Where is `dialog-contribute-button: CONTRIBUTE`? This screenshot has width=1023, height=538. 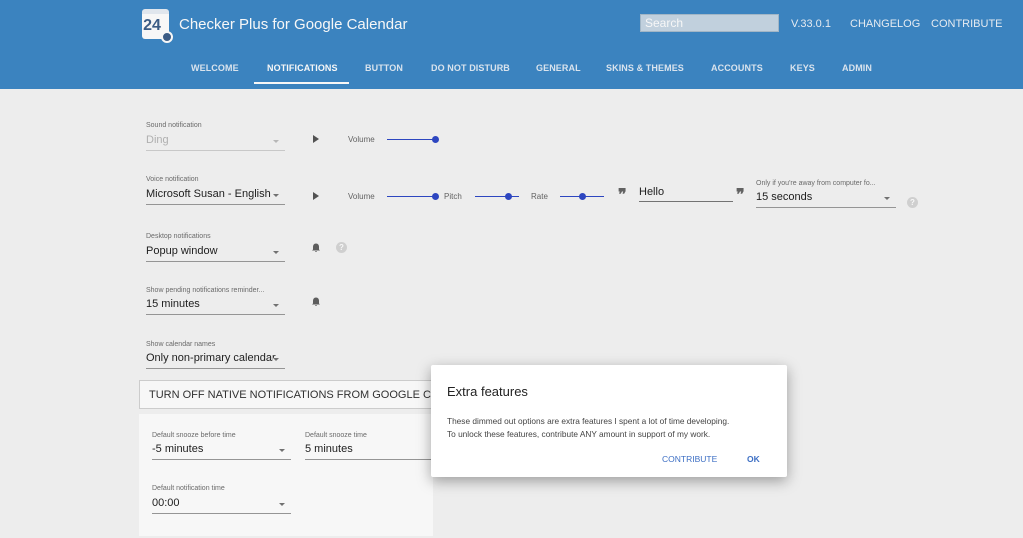 dialog-contribute-button: CONTRIBUTE is located at coordinates (689, 459).